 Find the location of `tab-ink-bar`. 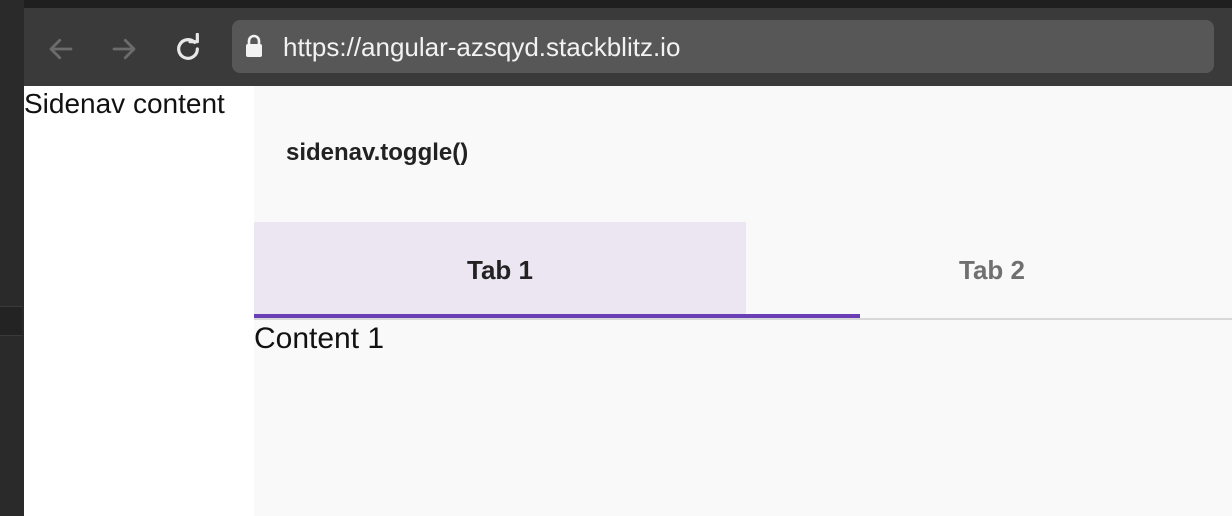

tab-ink-bar is located at coordinates (557, 316).